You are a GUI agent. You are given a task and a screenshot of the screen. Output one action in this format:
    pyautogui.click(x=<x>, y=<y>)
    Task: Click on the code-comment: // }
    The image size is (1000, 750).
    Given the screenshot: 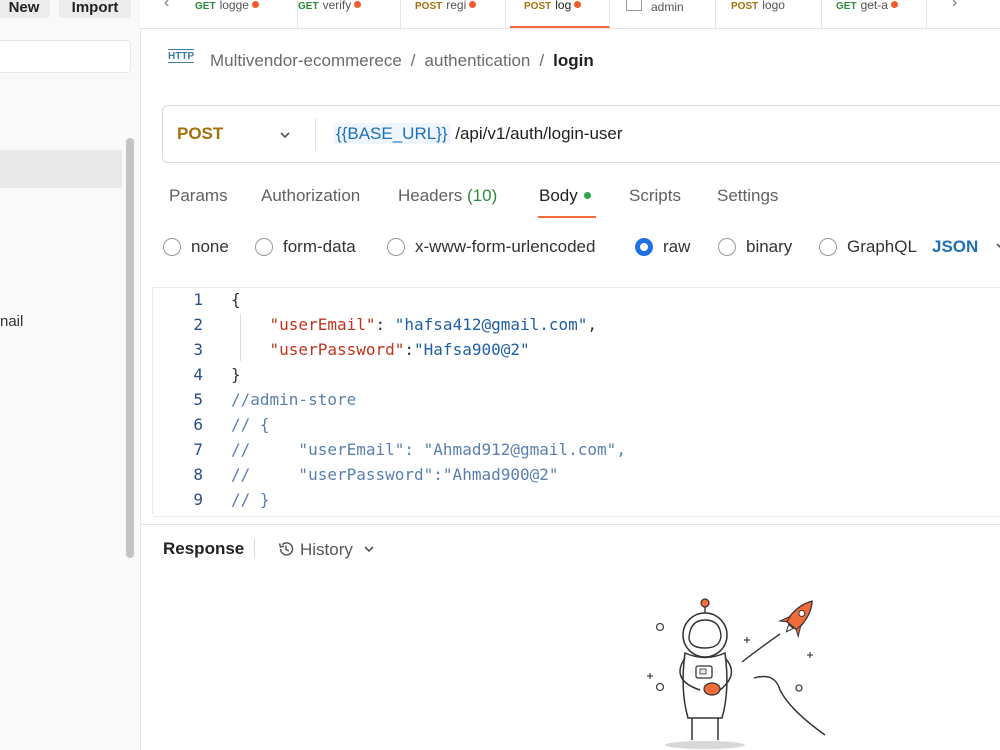 What is the action you would take?
    pyautogui.click(x=250, y=499)
    